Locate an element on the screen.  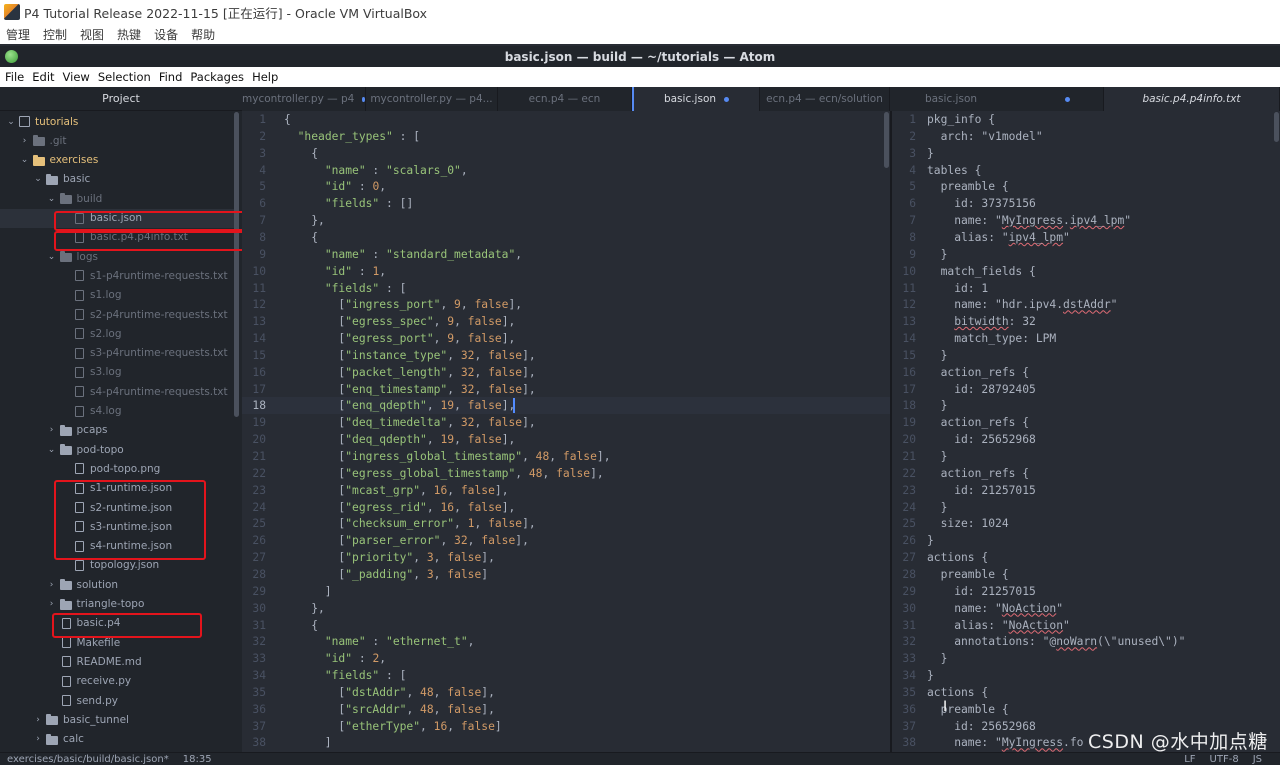
vbox-menu-manage: 管理 is located at coordinates (18, 34).